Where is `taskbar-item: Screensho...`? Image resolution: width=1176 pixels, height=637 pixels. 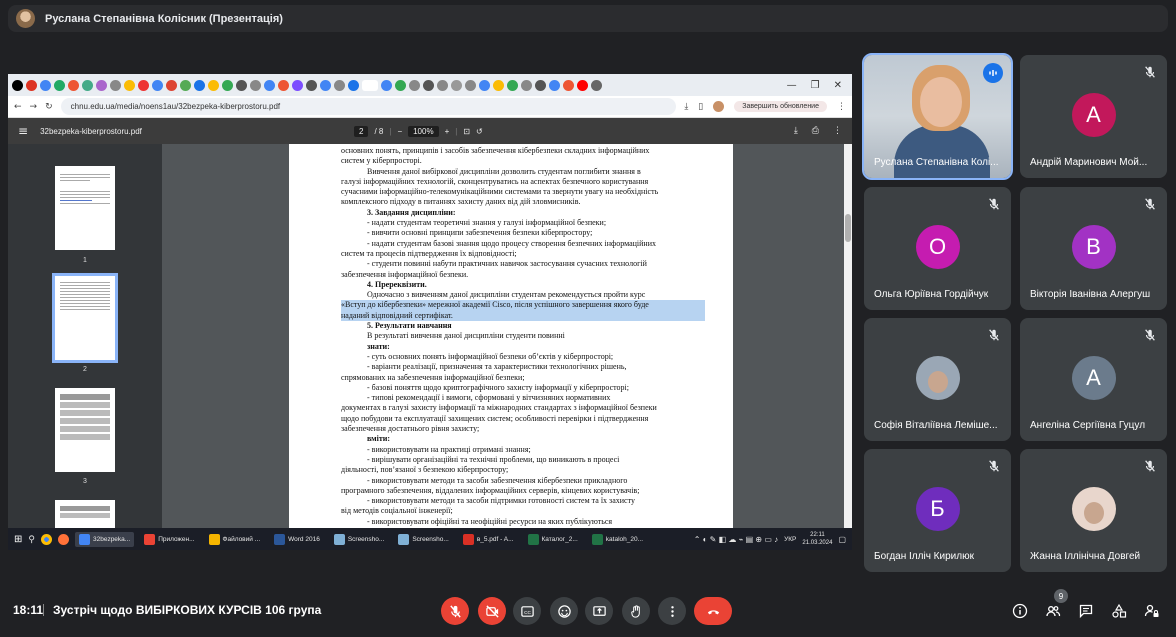 taskbar-item: Screensho... is located at coordinates (359, 539).